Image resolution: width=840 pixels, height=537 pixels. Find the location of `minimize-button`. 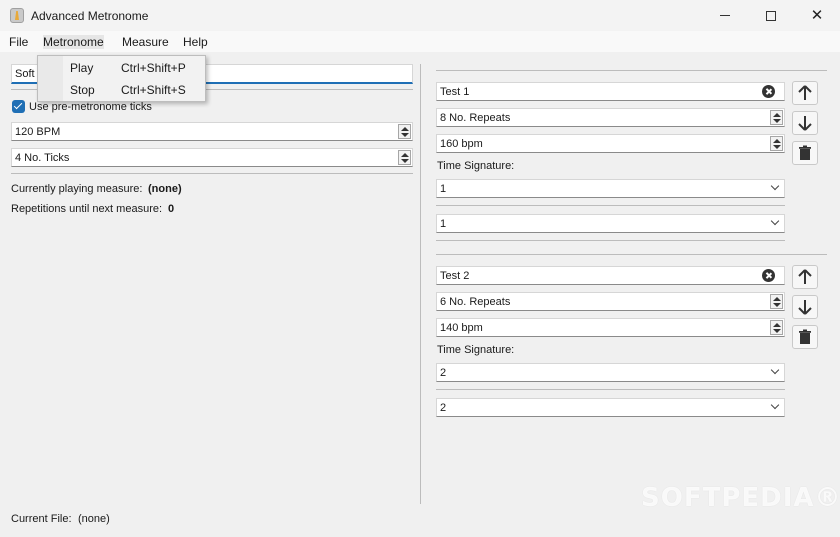

minimize-button is located at coordinates (725, 15).